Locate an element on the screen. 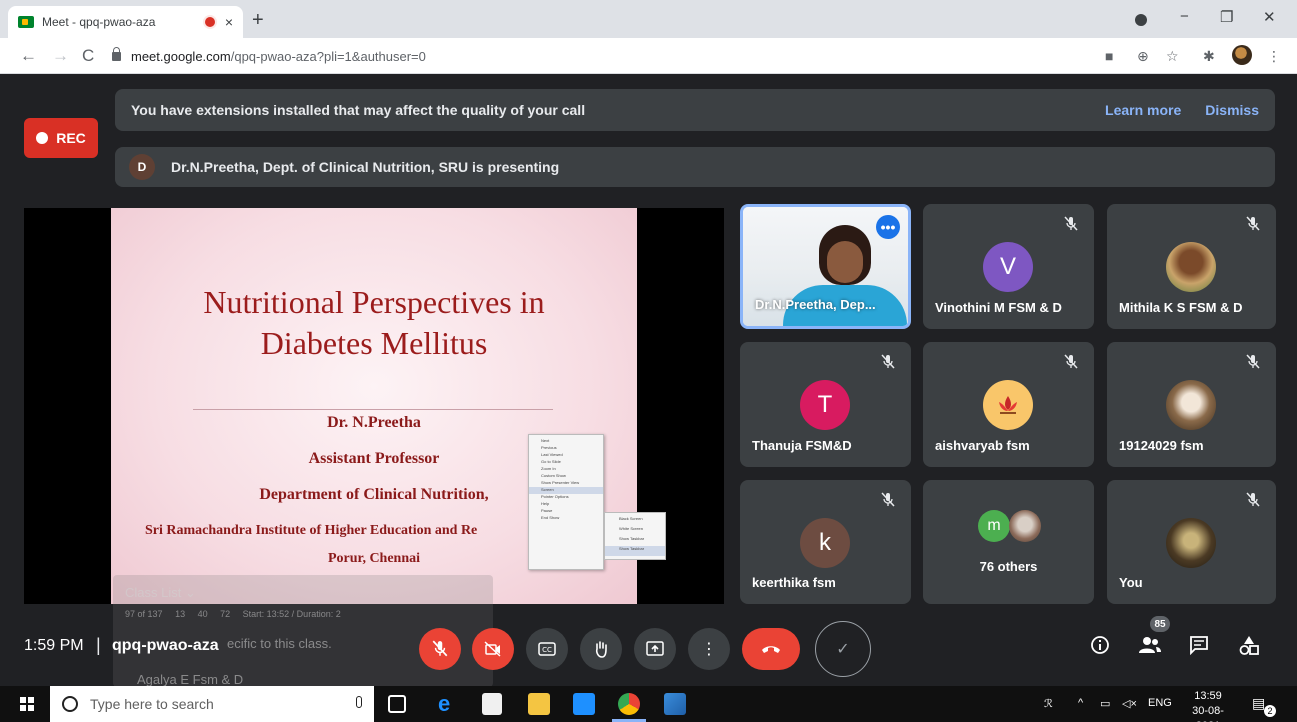 The image size is (1297, 722). context-menu-item: Help is located at coordinates (566, 504).